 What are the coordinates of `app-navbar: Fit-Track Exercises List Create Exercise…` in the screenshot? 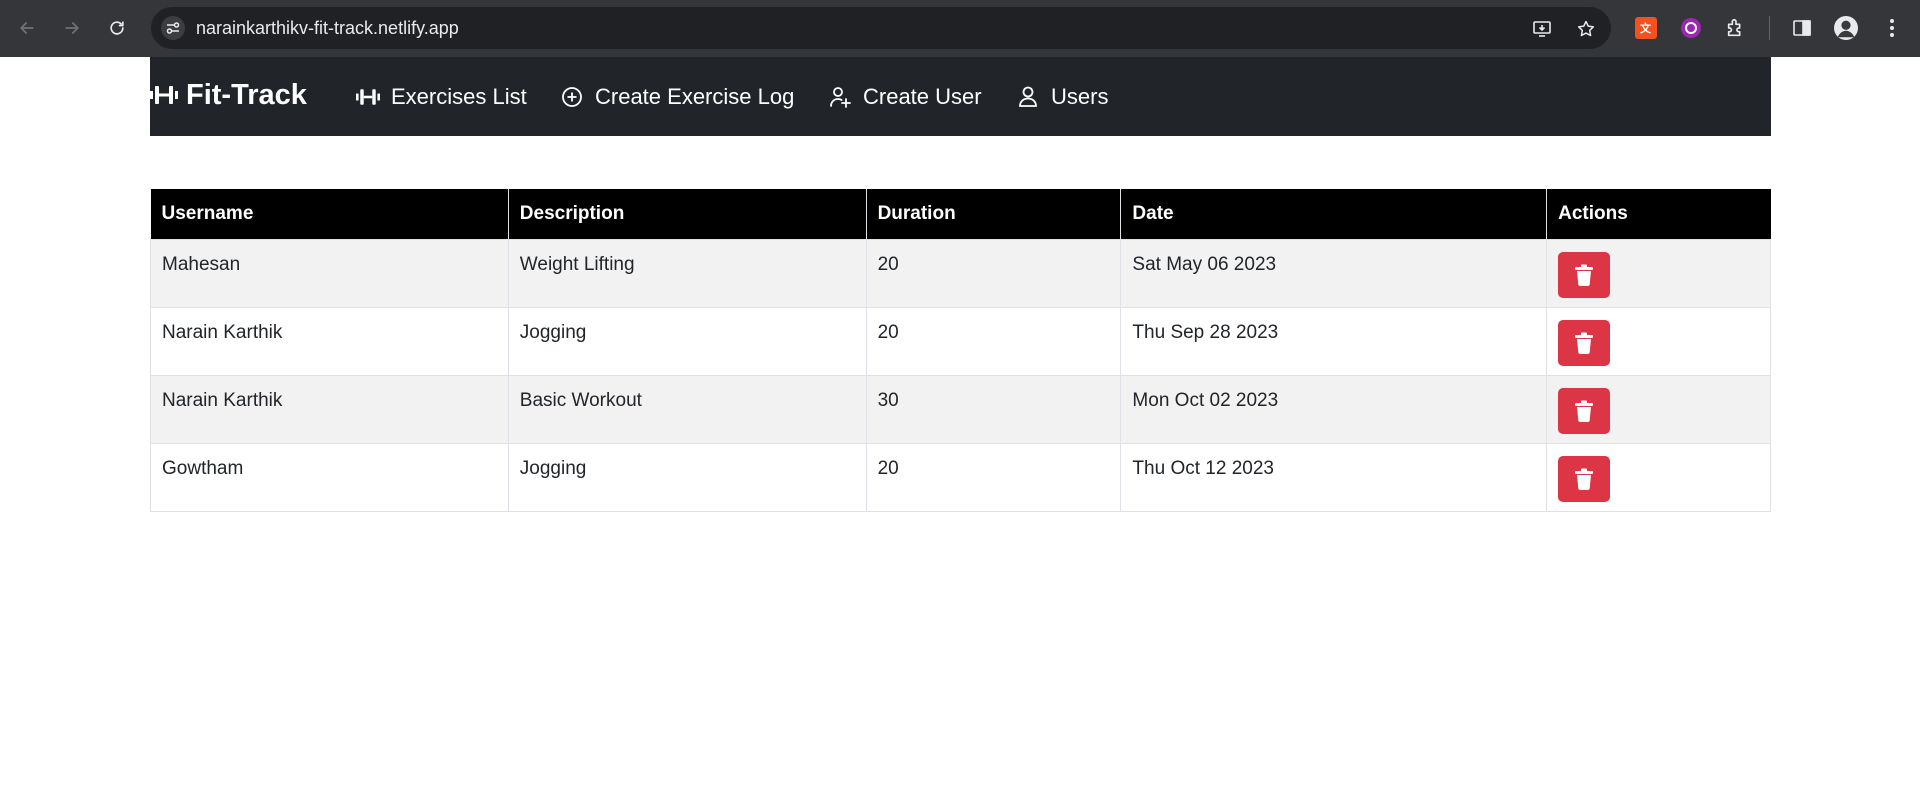 It's located at (960, 96).